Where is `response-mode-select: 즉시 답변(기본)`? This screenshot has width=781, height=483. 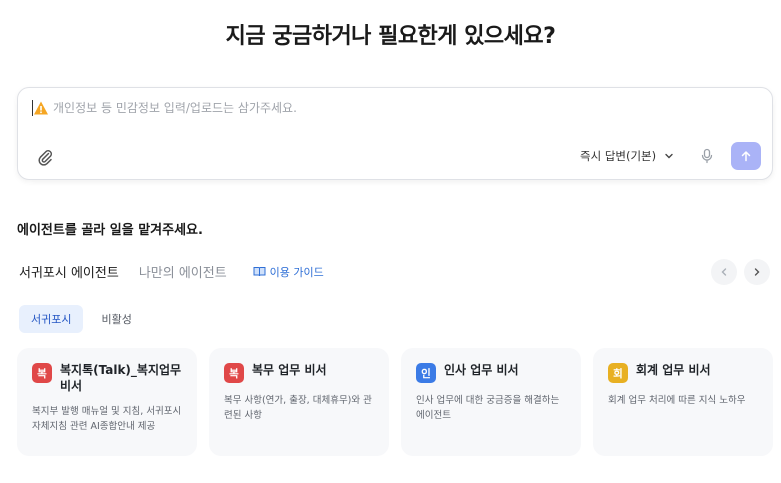
response-mode-select: 즉시 답변(기본) is located at coordinates (627, 156).